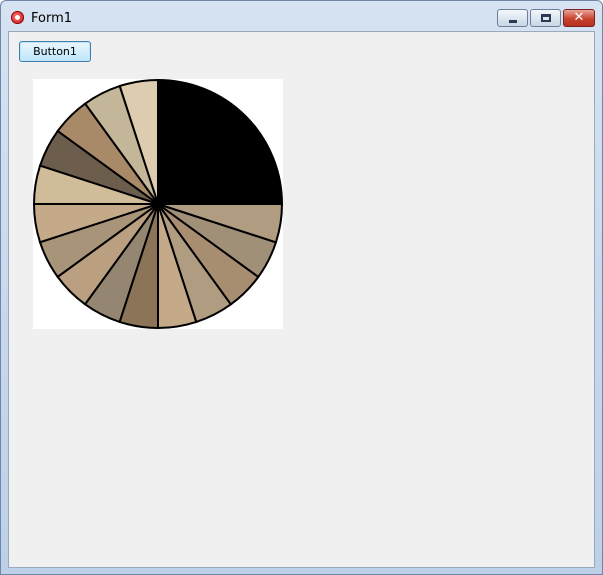  I want to click on minimize-icon, so click(513, 21).